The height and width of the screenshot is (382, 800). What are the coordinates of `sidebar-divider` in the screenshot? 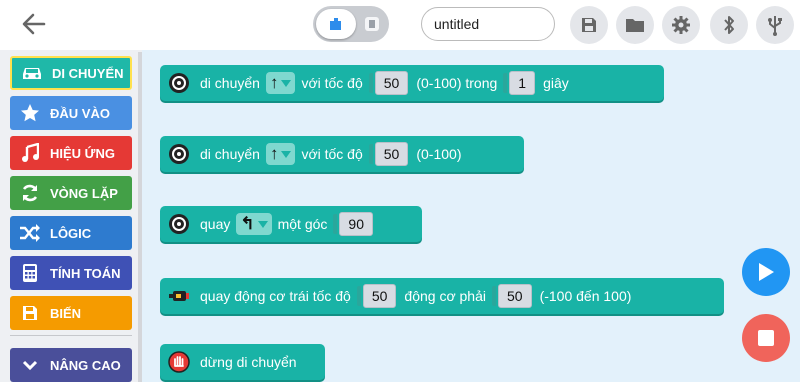 It's located at (71, 335).